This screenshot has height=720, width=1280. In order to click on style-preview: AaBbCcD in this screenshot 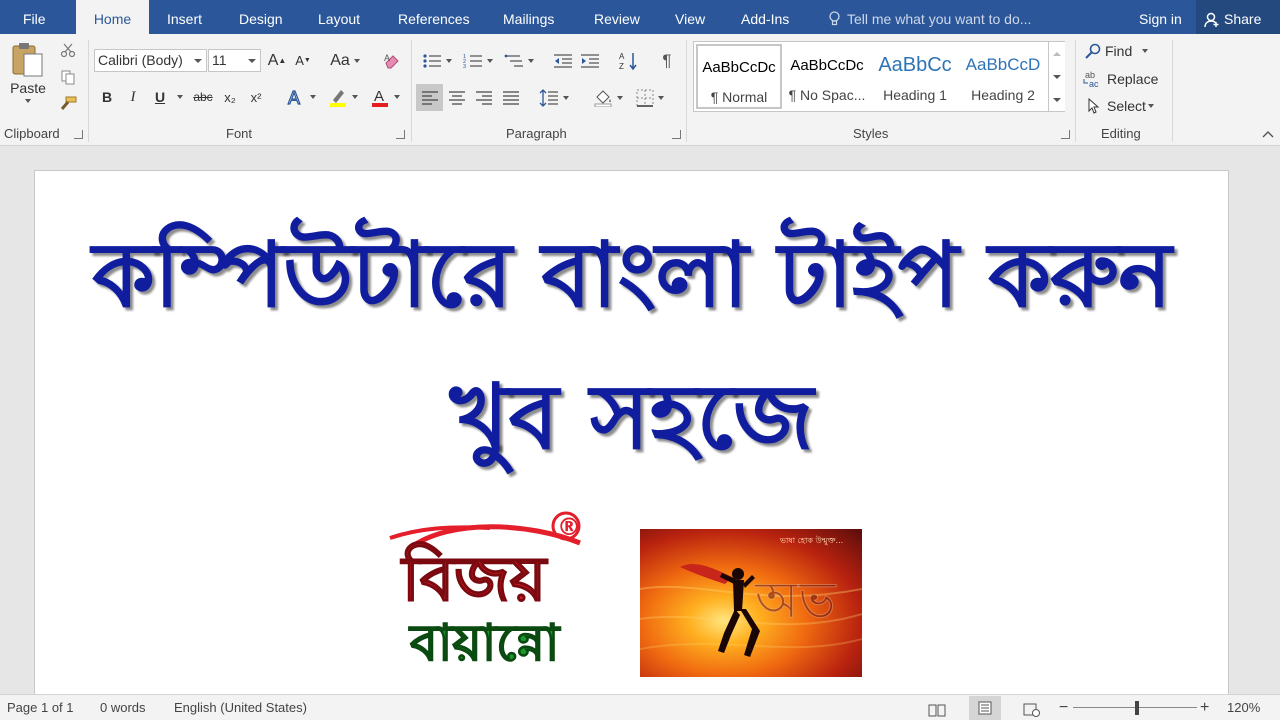, I will do `click(1003, 64)`.